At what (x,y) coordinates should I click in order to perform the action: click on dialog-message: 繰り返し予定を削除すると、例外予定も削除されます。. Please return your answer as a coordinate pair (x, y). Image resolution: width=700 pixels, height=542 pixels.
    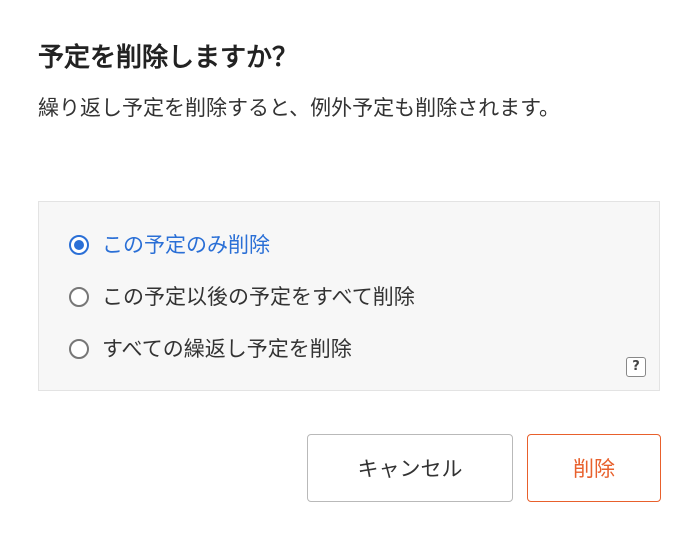
    Looking at the image, I should click on (299, 108).